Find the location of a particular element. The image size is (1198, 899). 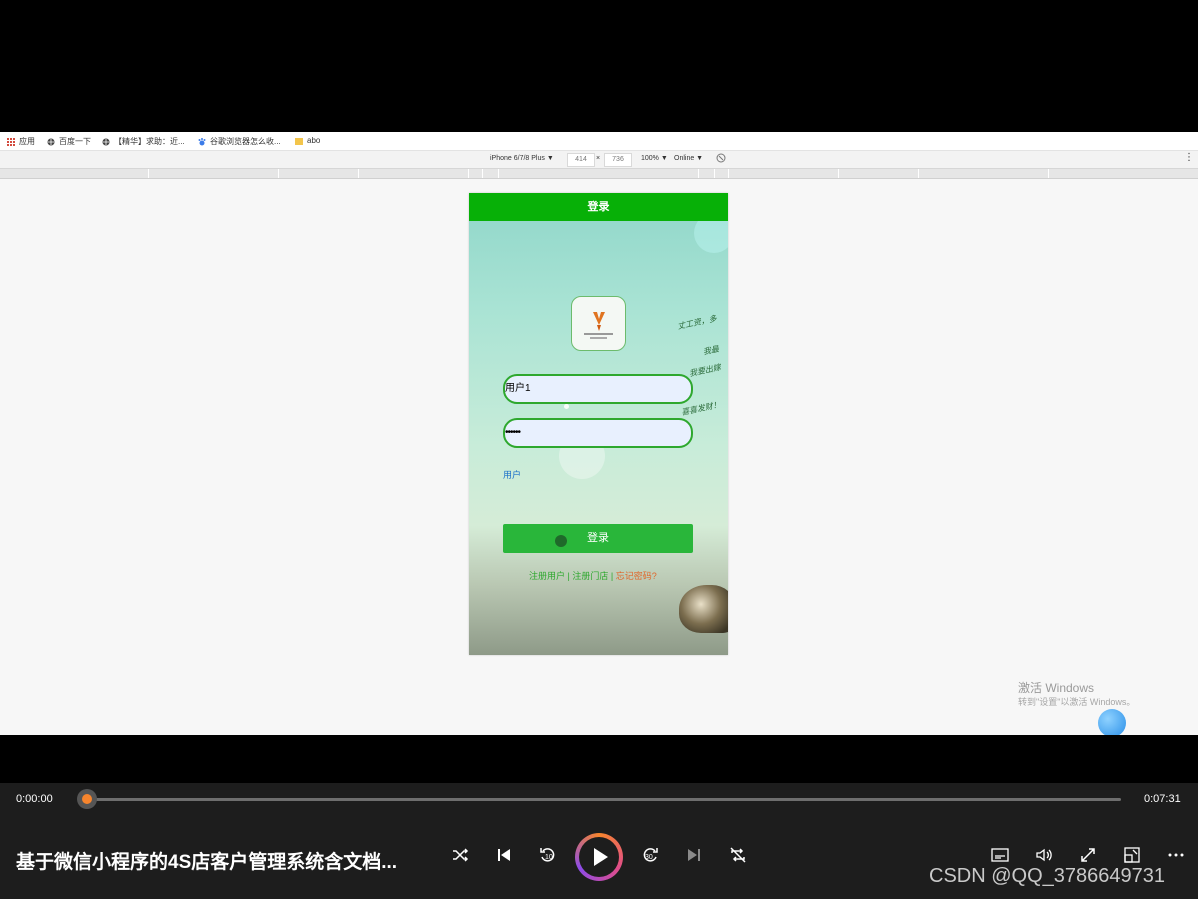

decorative-handwriting: 丈工资，多 is located at coordinates (697, 322).